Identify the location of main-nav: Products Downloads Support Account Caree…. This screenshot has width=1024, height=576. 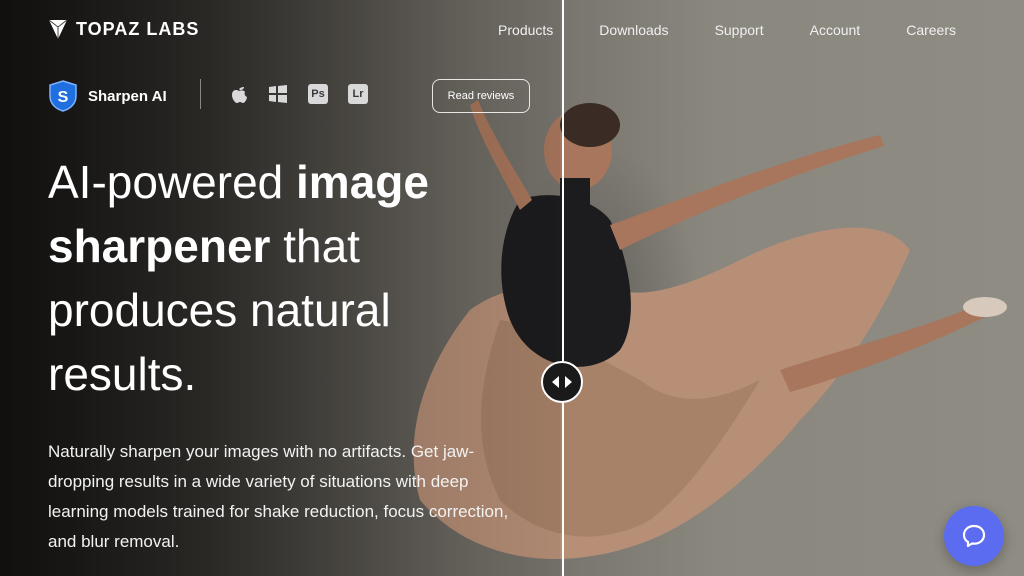
(727, 30).